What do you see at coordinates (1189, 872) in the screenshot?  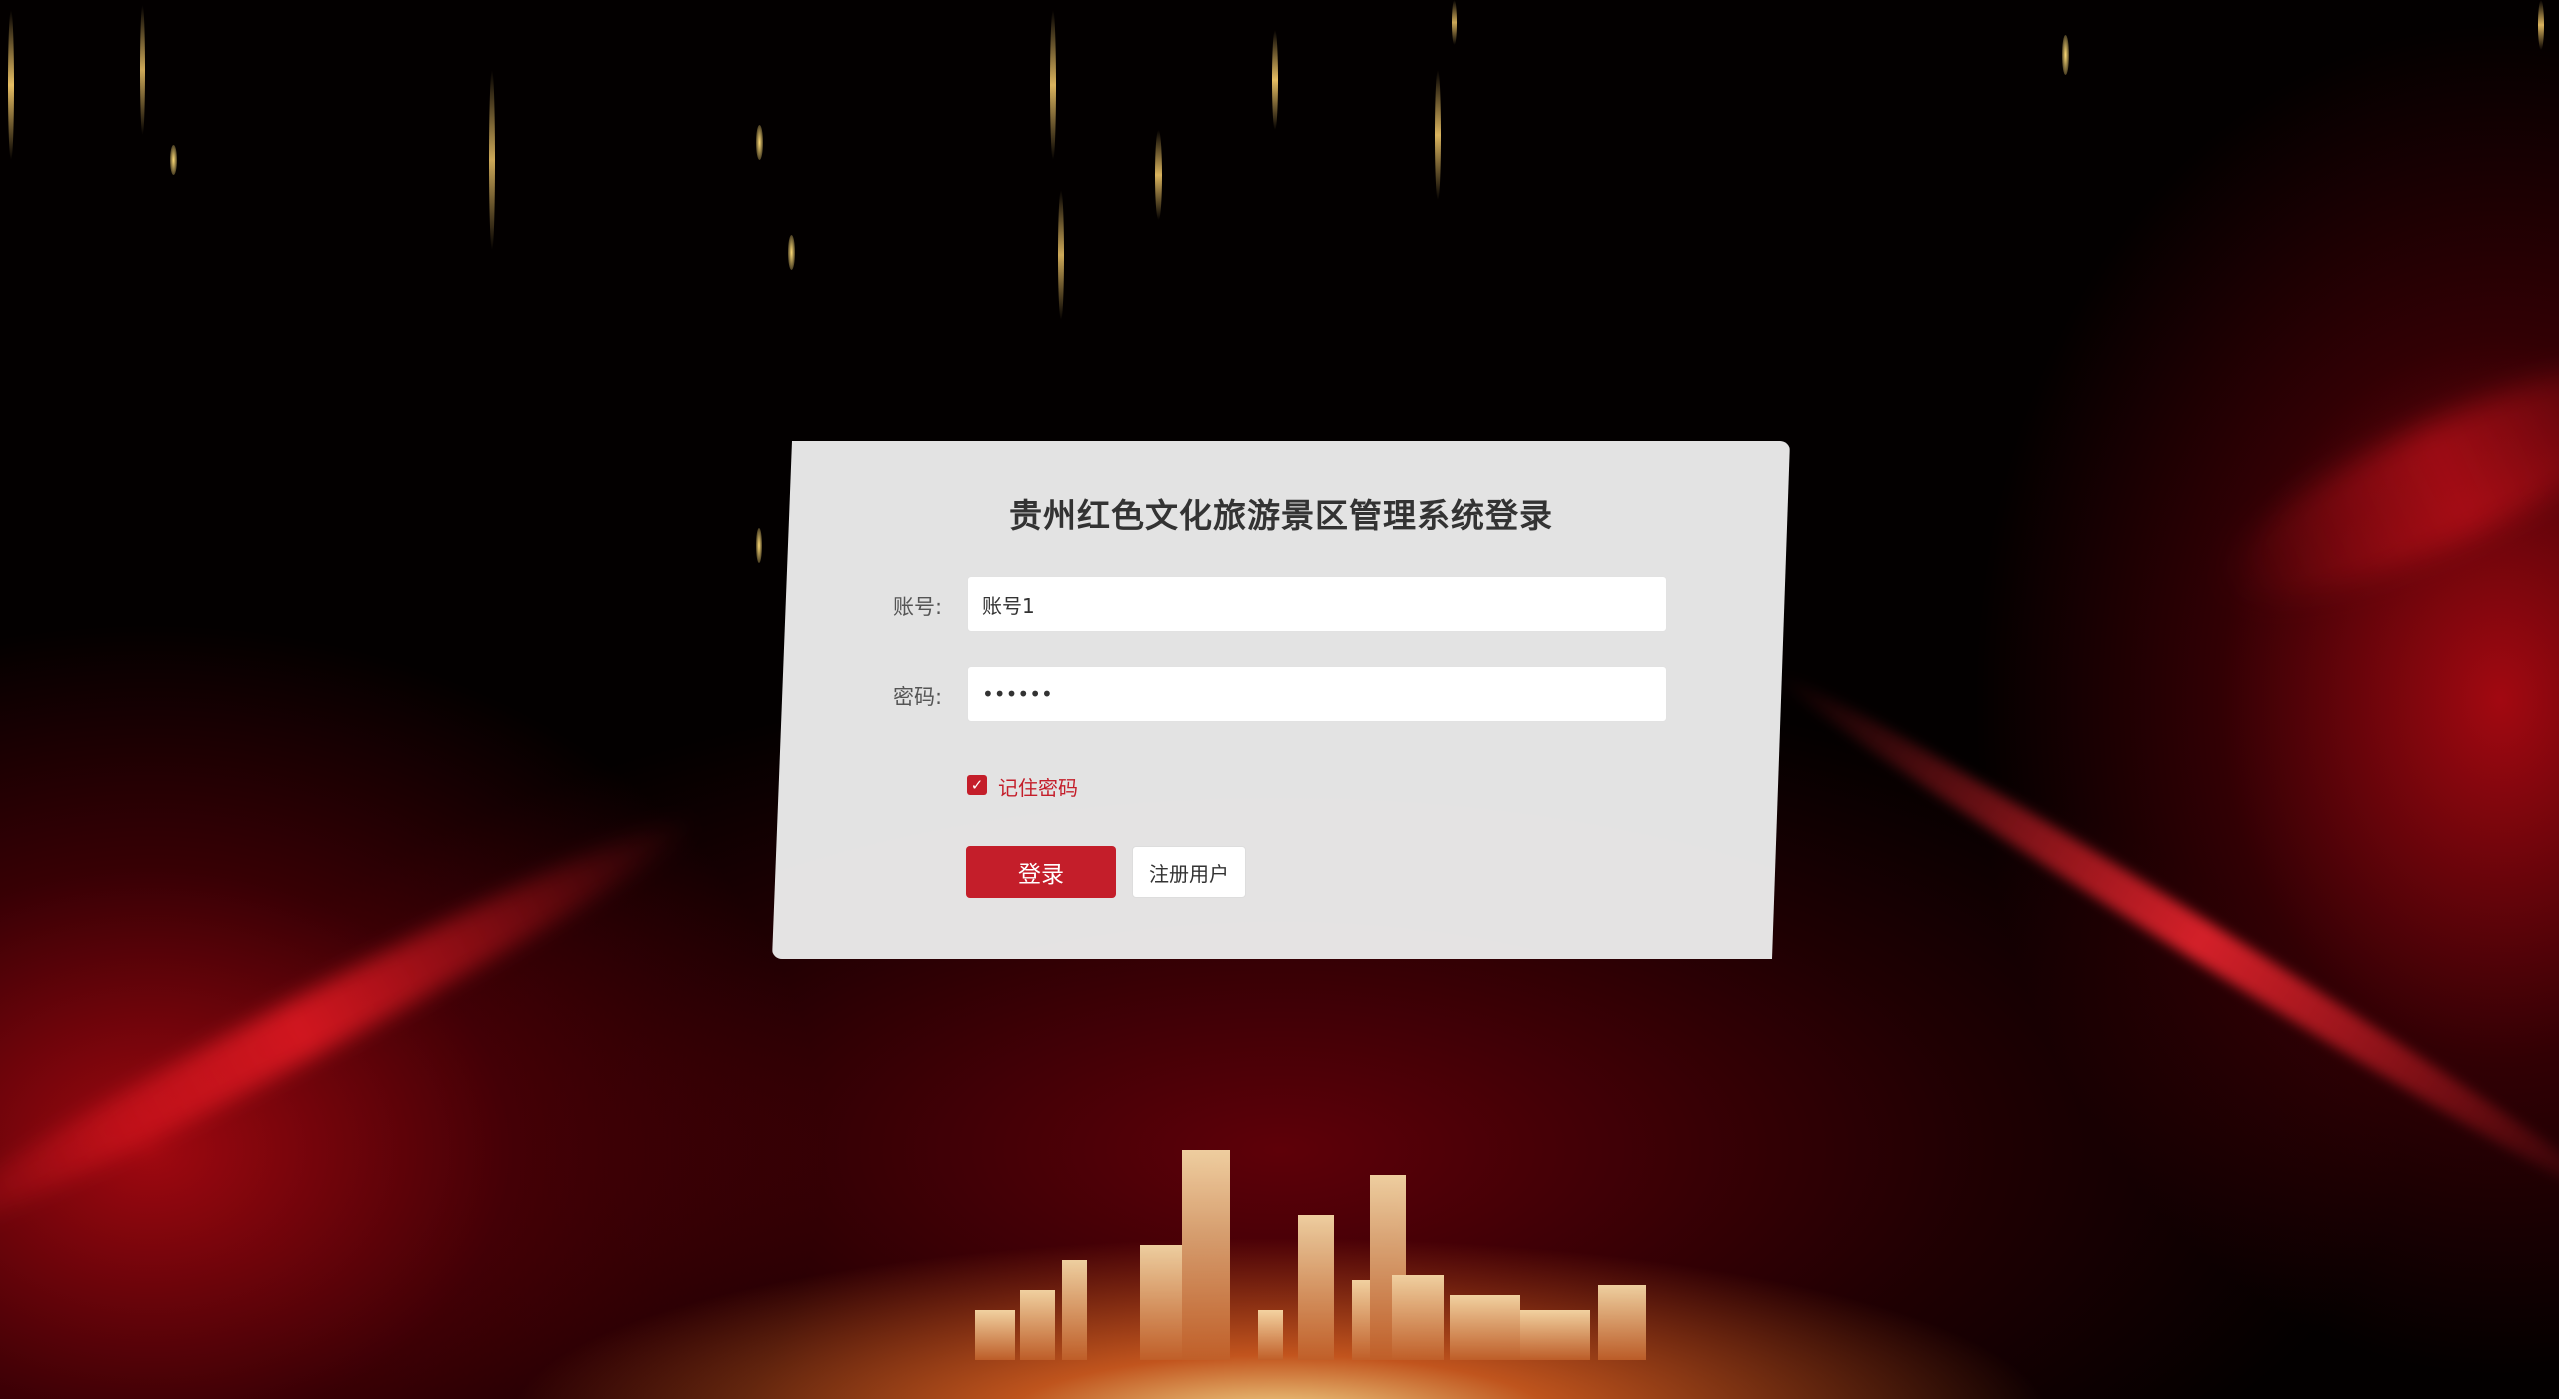 I see `register-button: 注册用户` at bounding box center [1189, 872].